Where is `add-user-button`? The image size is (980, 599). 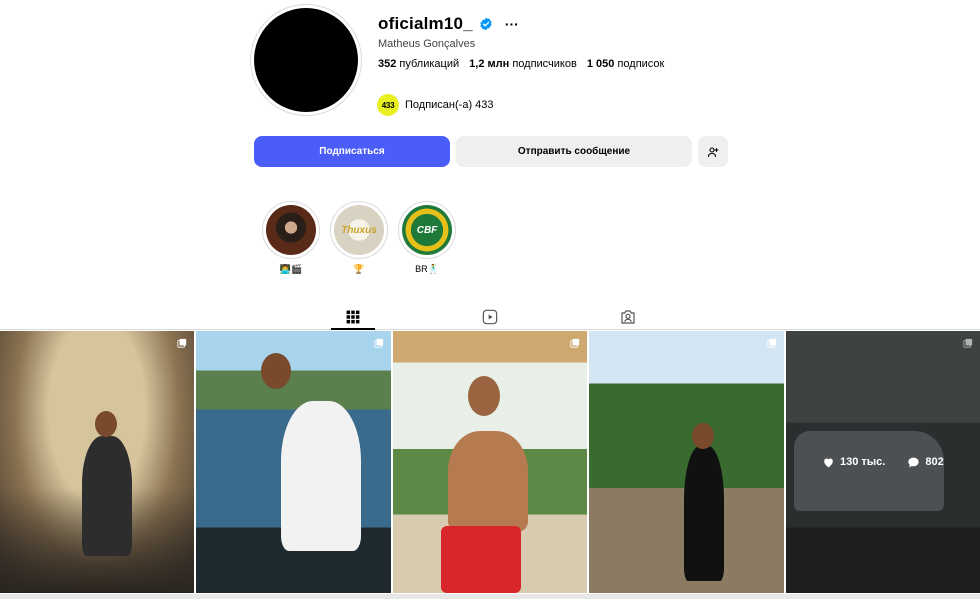
add-user-button is located at coordinates (713, 151).